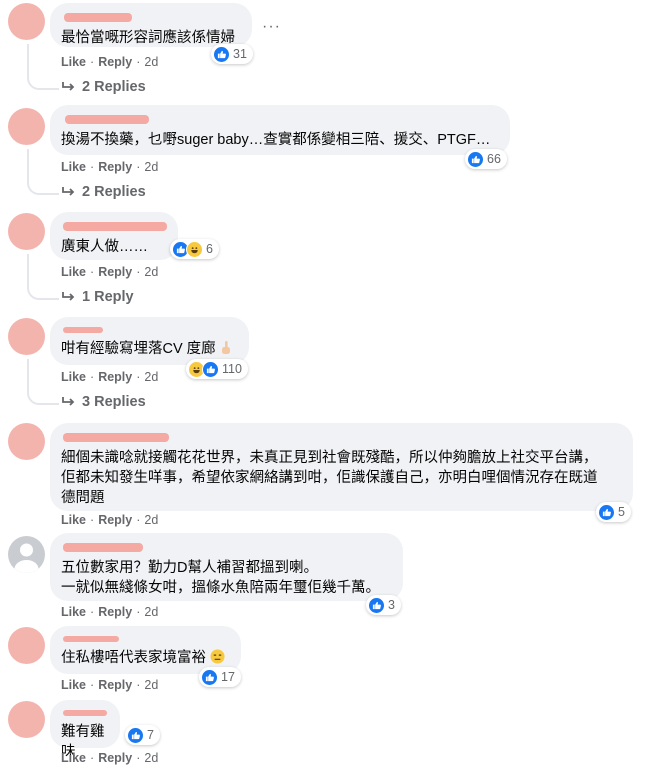  What do you see at coordinates (150, 735) in the screenshot?
I see `reaction-count: 7` at bounding box center [150, 735].